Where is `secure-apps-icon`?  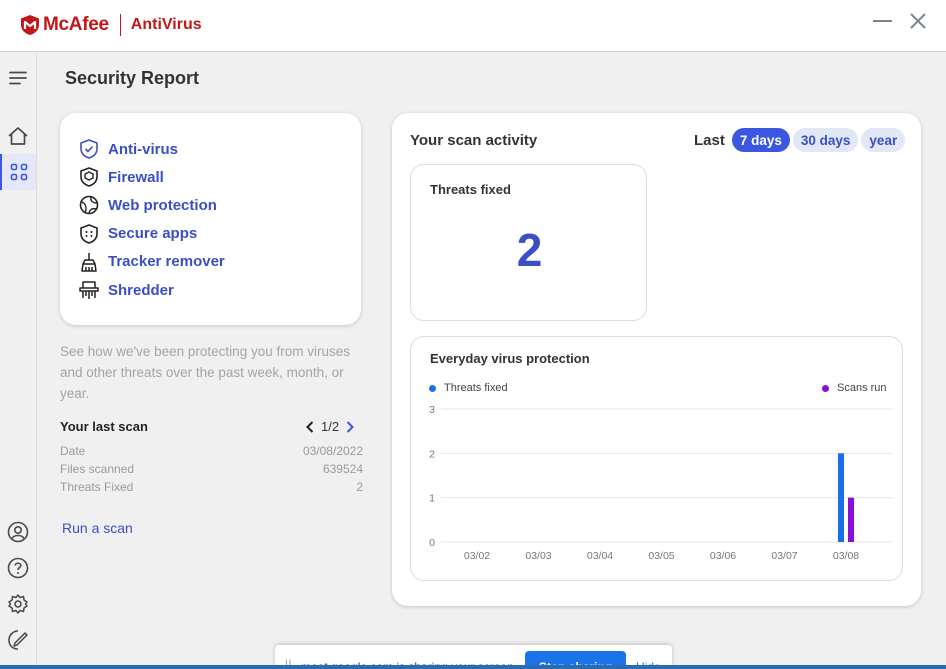 secure-apps-icon is located at coordinates (89, 233).